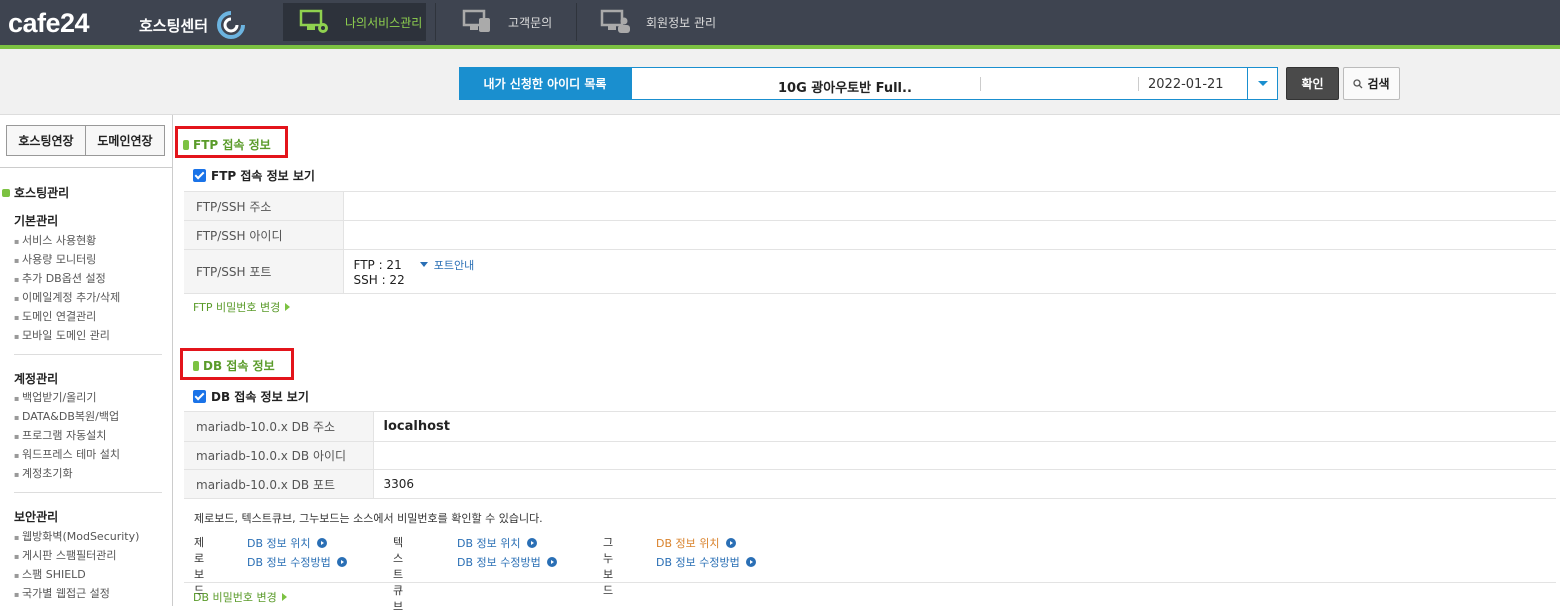  What do you see at coordinates (67, 297) in the screenshot?
I see `sidebar-item: 이메일계정 추가/삭제` at bounding box center [67, 297].